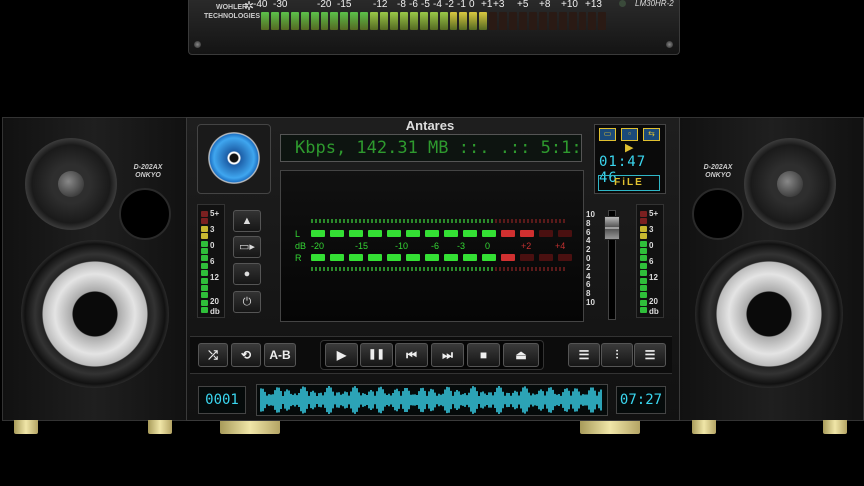 This screenshot has height=486, width=864. I want to click on player-title: Antares, so click(430, 125).